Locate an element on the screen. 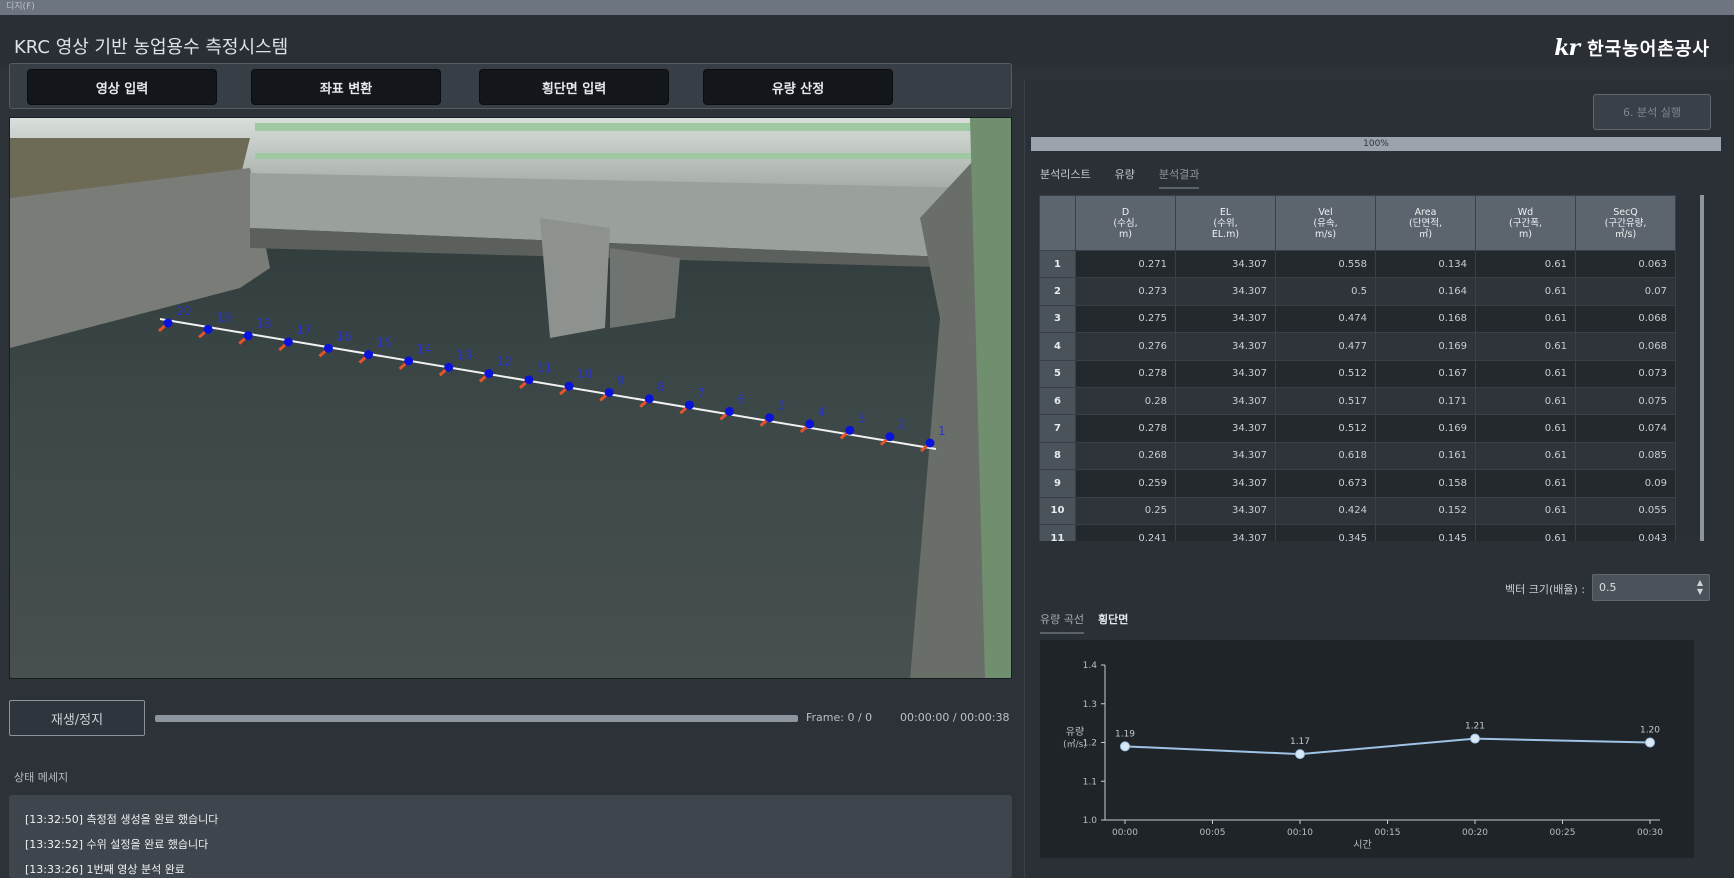 The width and height of the screenshot is (1734, 878). vector-scale-spinbox: 0.5 ▲ ▼ is located at coordinates (1651, 587).